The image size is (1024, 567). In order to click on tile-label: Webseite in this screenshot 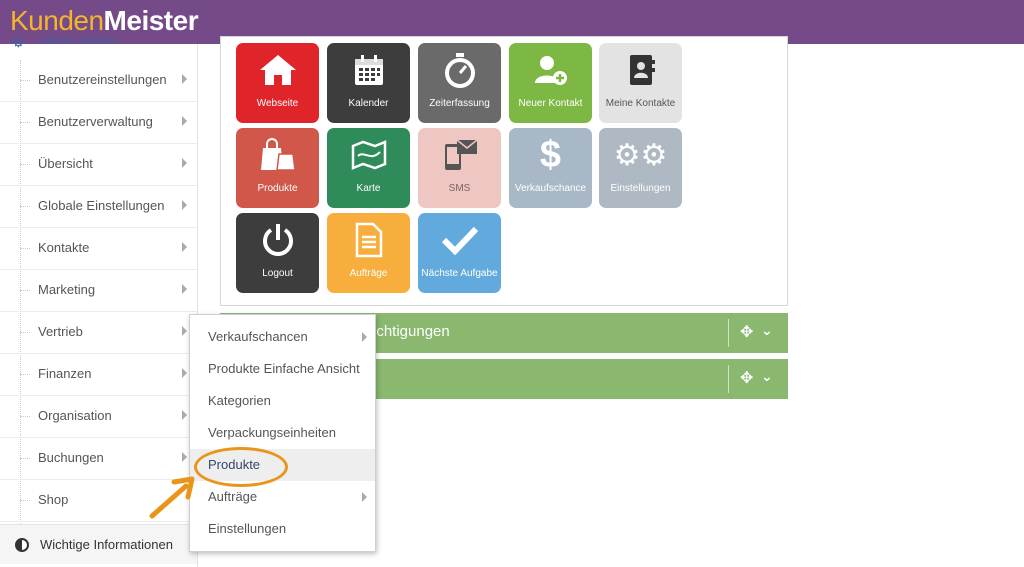, I will do `click(277, 103)`.